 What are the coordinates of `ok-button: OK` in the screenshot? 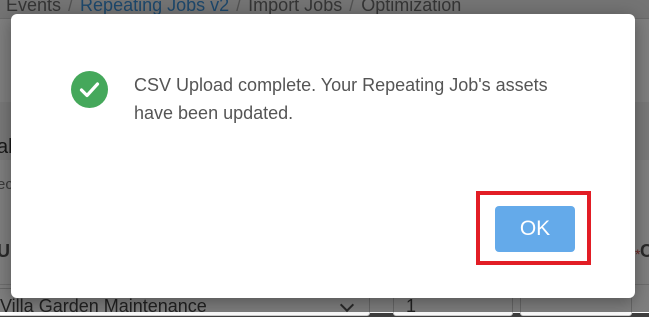 It's located at (535, 229).